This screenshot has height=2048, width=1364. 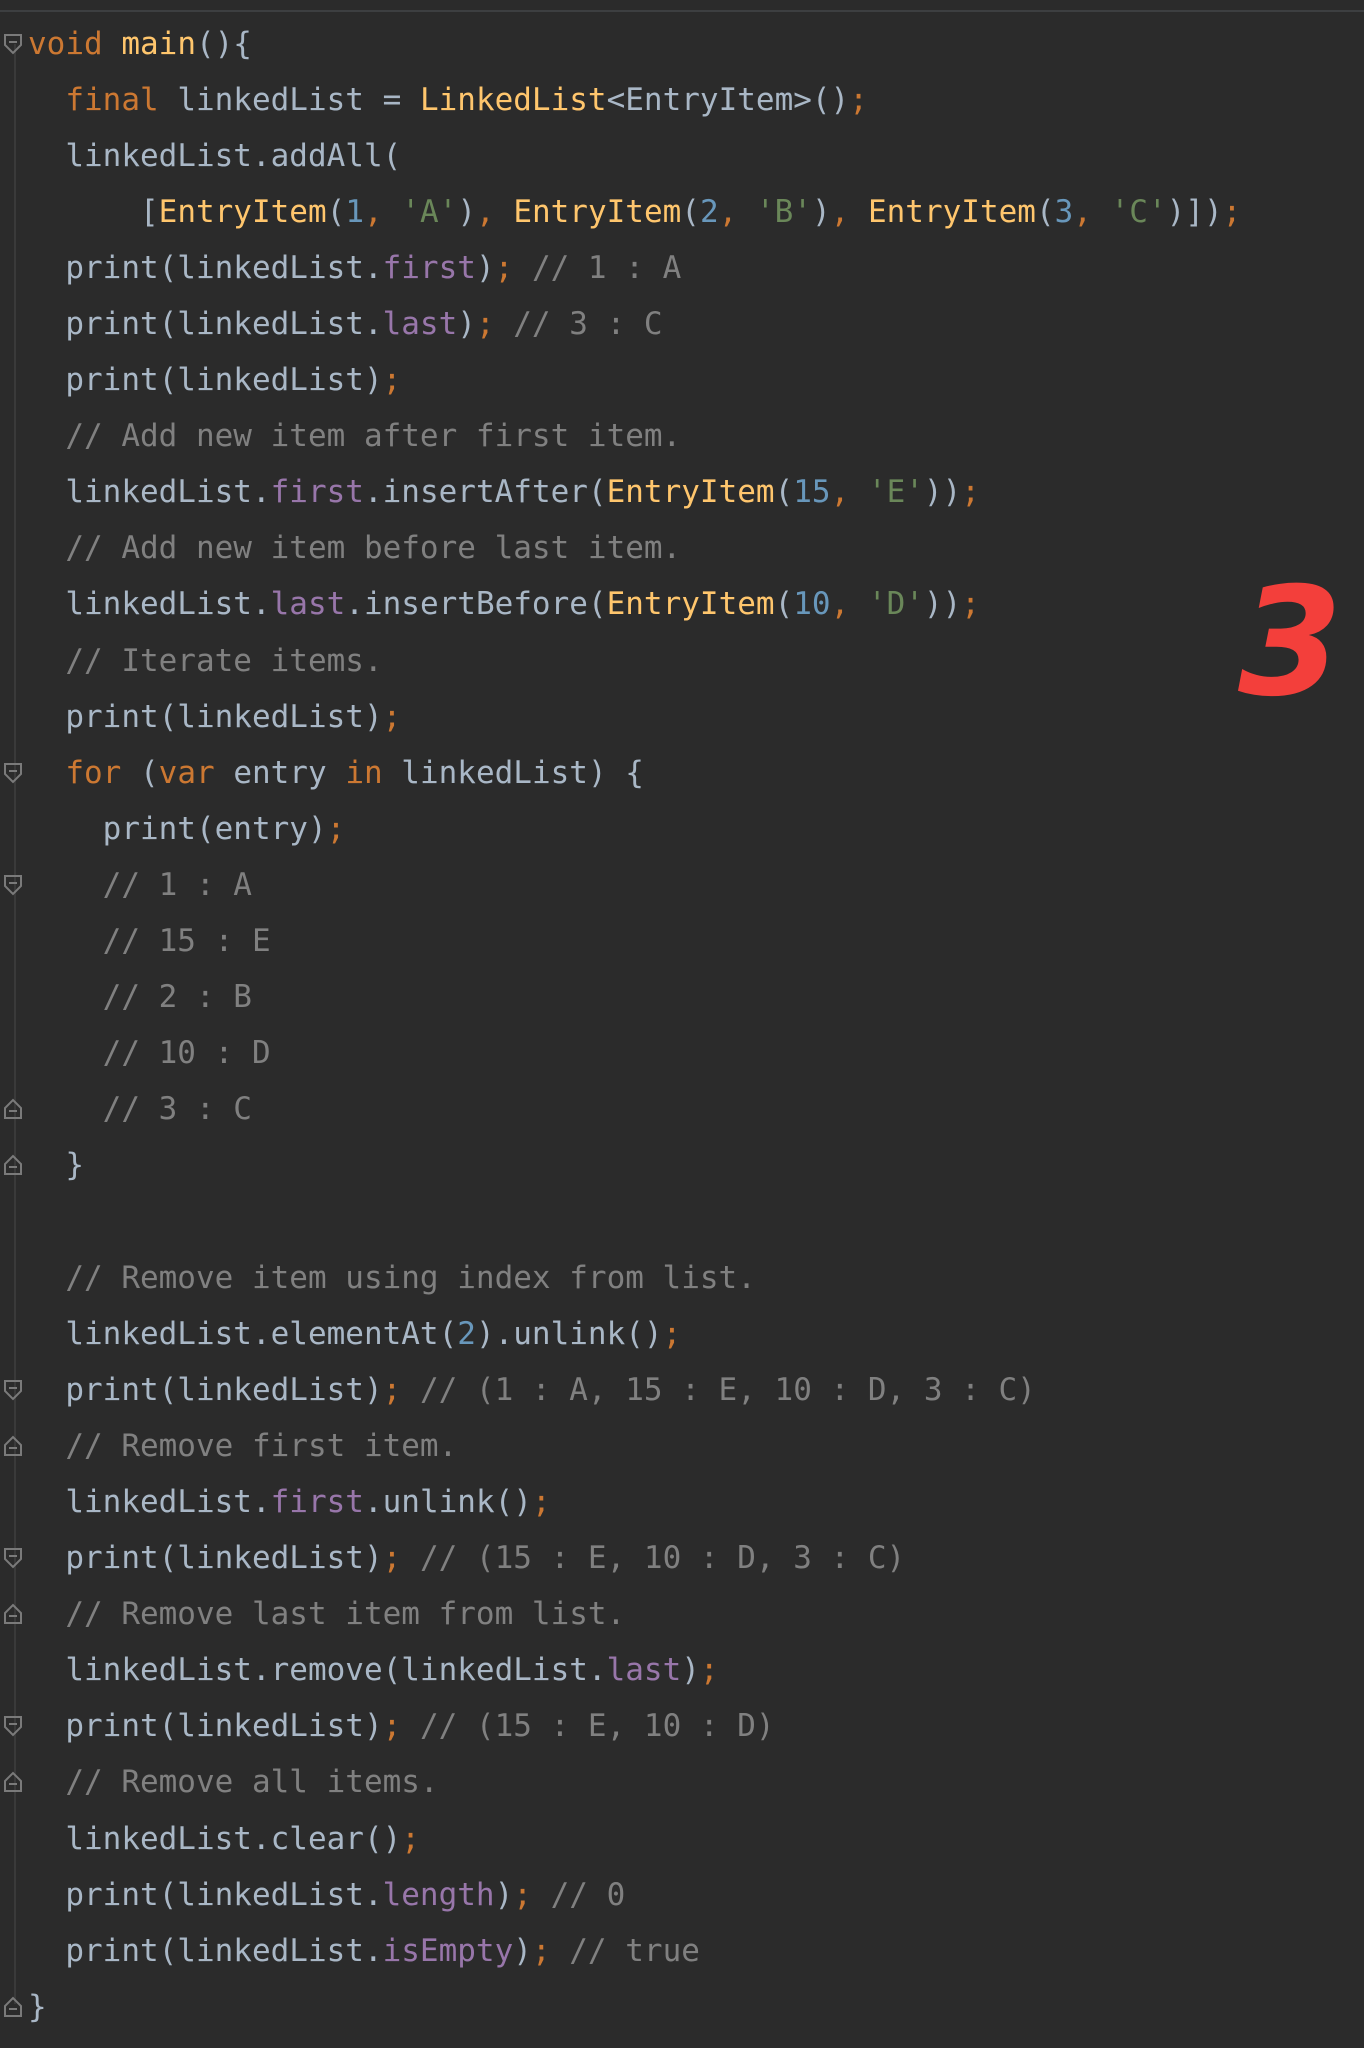 I want to click on code-token: (, so click(x=336, y=211).